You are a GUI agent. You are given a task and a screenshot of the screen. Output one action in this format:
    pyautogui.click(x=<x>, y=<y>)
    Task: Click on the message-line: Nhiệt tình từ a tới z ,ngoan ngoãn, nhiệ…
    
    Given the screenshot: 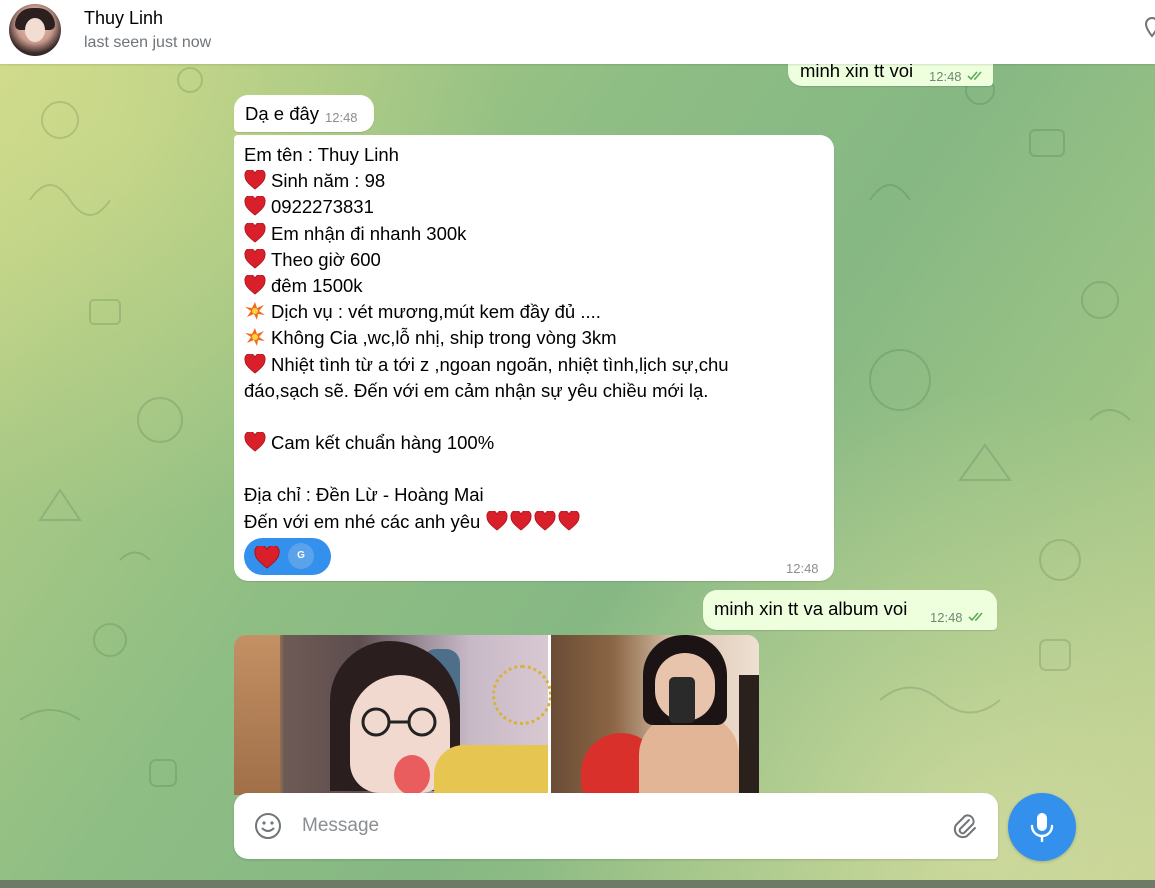 What is the action you would take?
    pyautogui.click(x=486, y=365)
    